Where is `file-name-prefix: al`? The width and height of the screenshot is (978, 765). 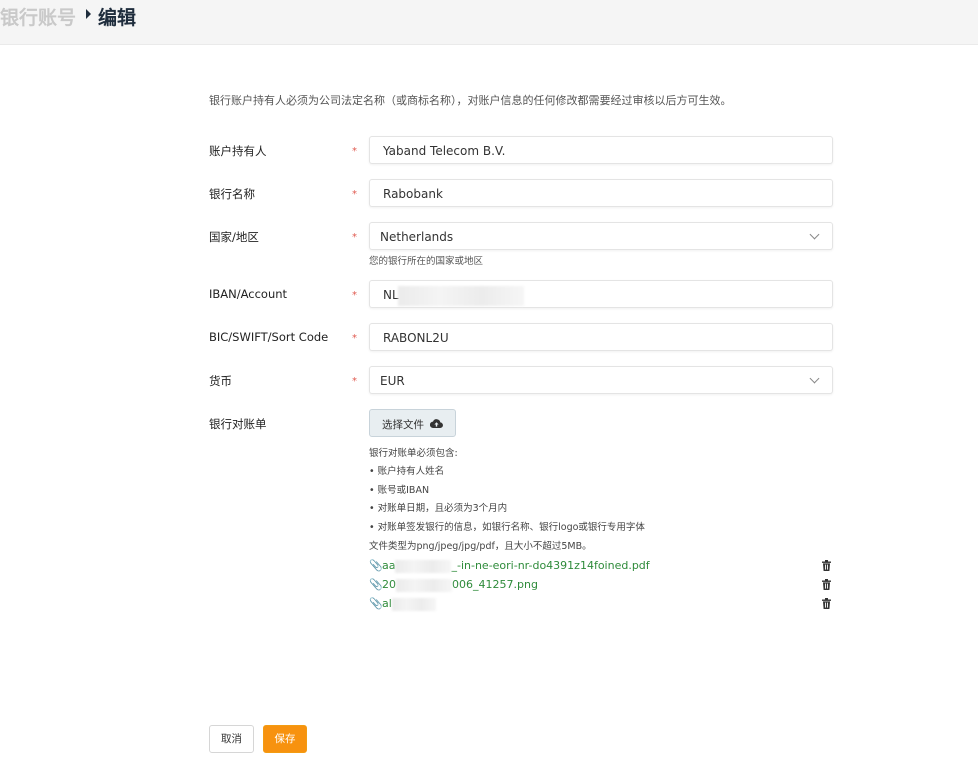 file-name-prefix: al is located at coordinates (387, 603).